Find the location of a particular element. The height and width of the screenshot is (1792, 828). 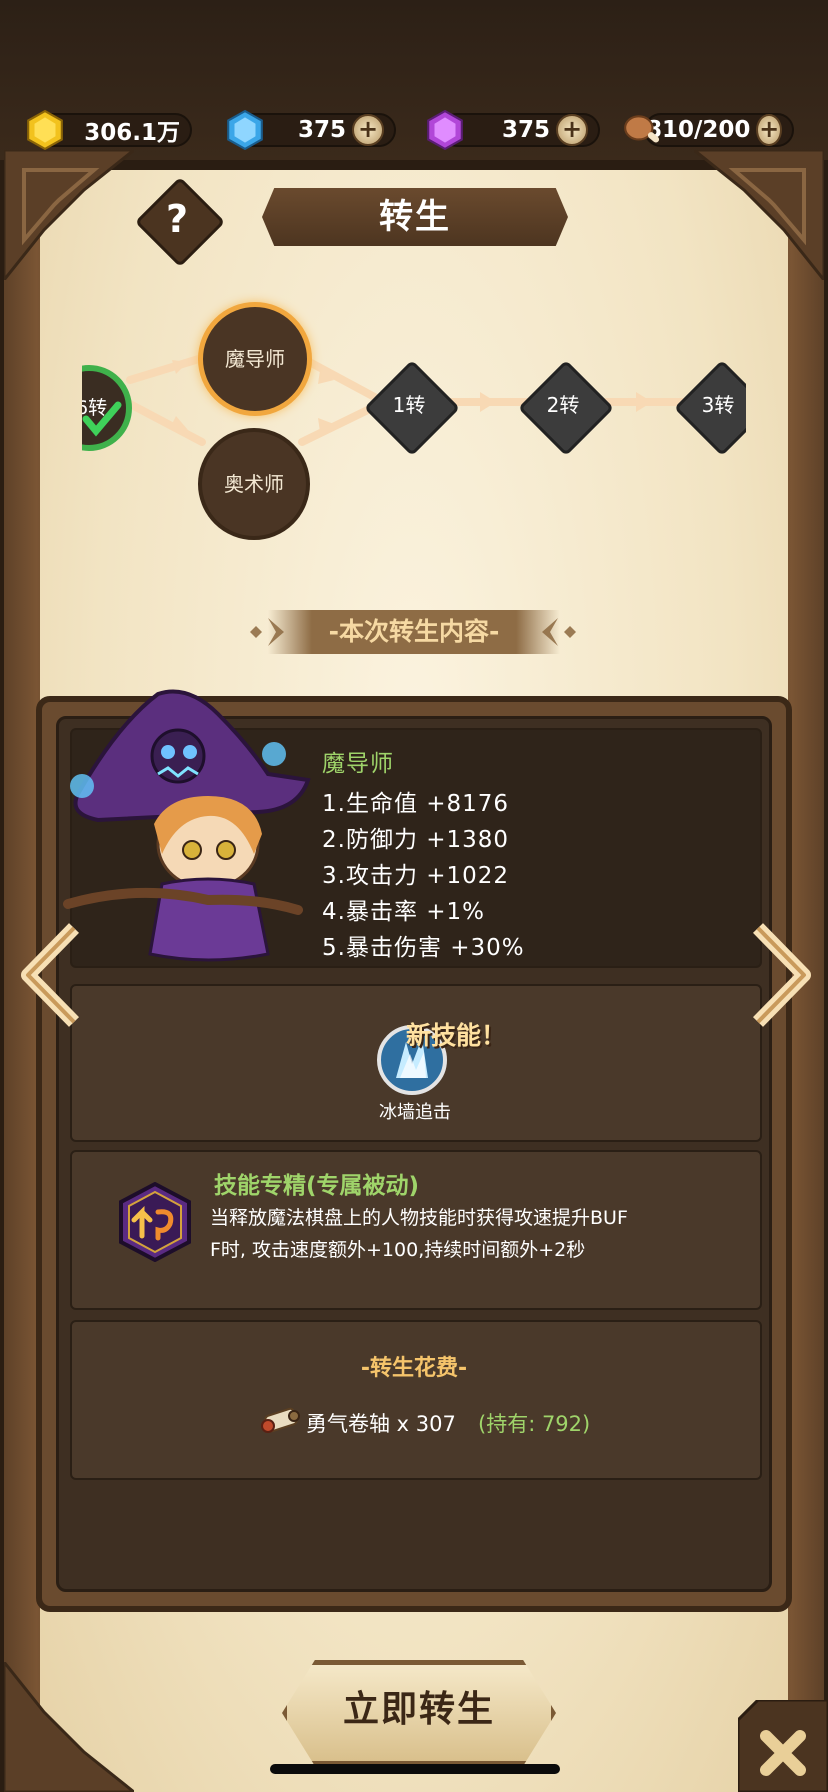

new-skill-name: 冰墙追击 is located at coordinates (415, 1112).